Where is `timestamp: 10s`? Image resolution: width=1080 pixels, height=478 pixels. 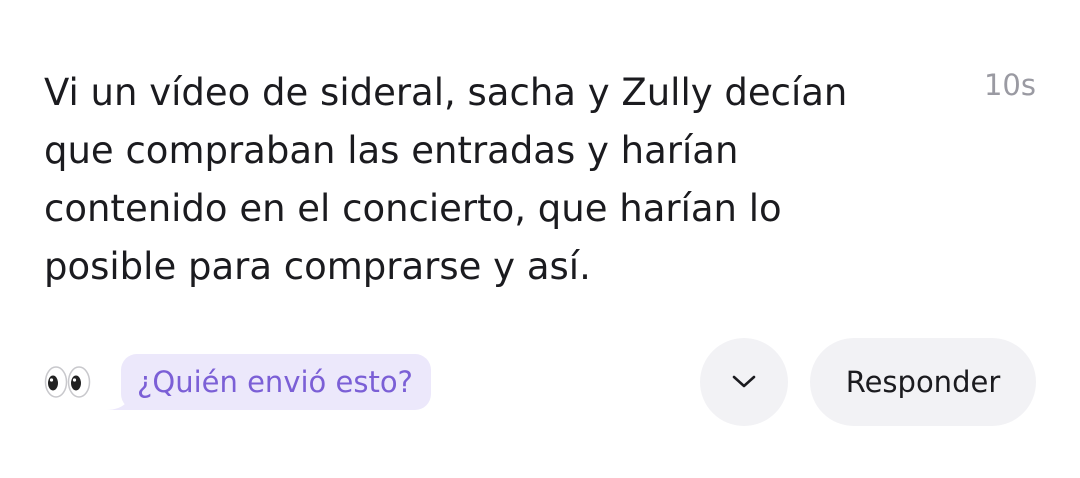
timestamp: 10s is located at coordinates (1009, 85).